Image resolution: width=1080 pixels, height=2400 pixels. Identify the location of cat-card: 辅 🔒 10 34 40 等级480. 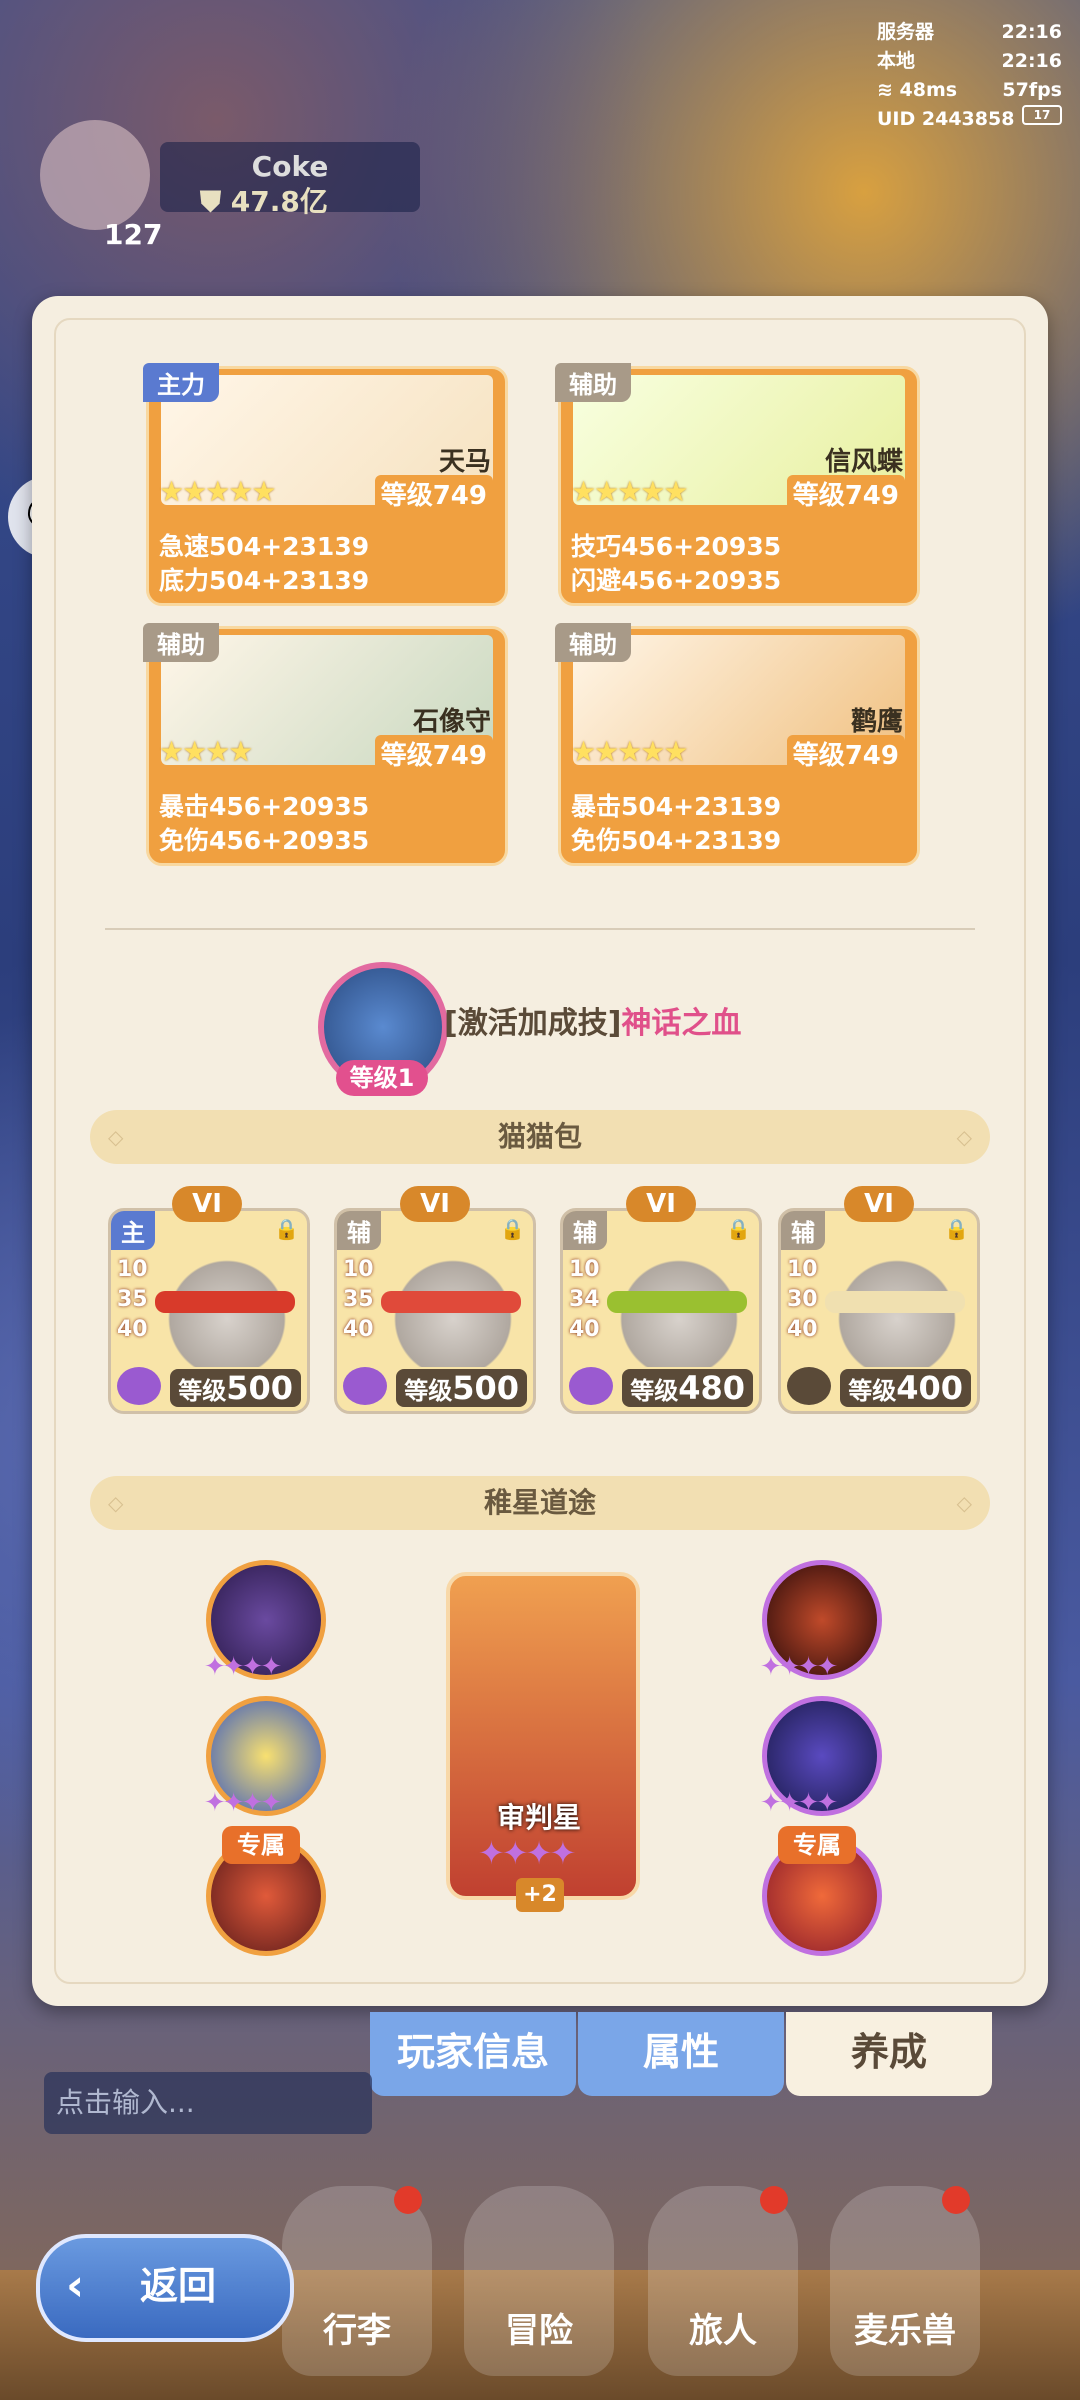
(661, 1311).